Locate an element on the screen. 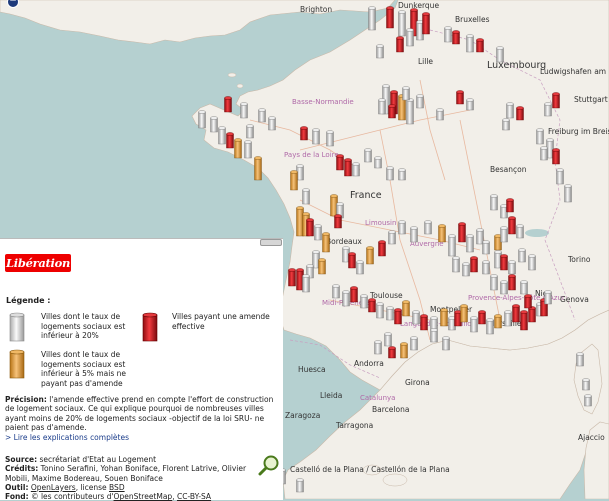 This screenshot has width=609, height=501. read-more-link: > Lire les explications complètes is located at coordinates (67, 437).